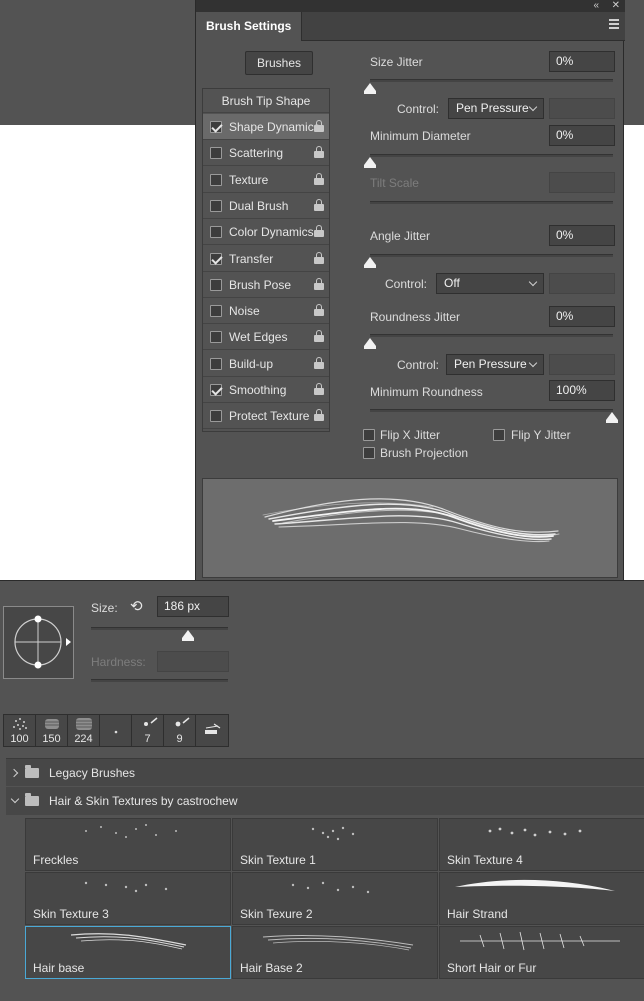 The height and width of the screenshot is (1001, 644). I want to click on brush-projection-checkbox, so click(369, 453).